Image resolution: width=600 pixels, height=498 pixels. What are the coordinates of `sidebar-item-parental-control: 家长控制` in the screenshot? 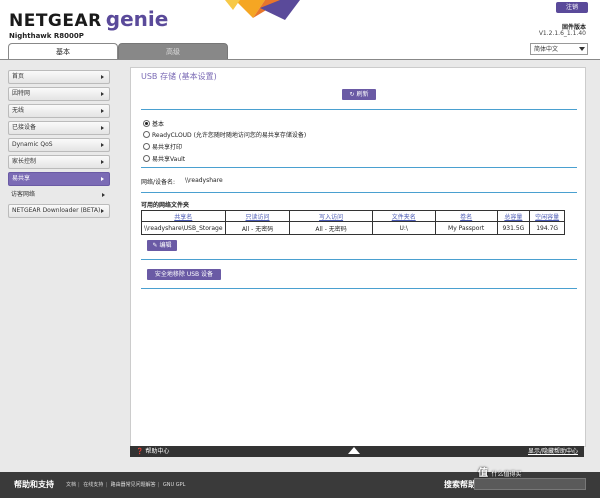 It's located at (59, 162).